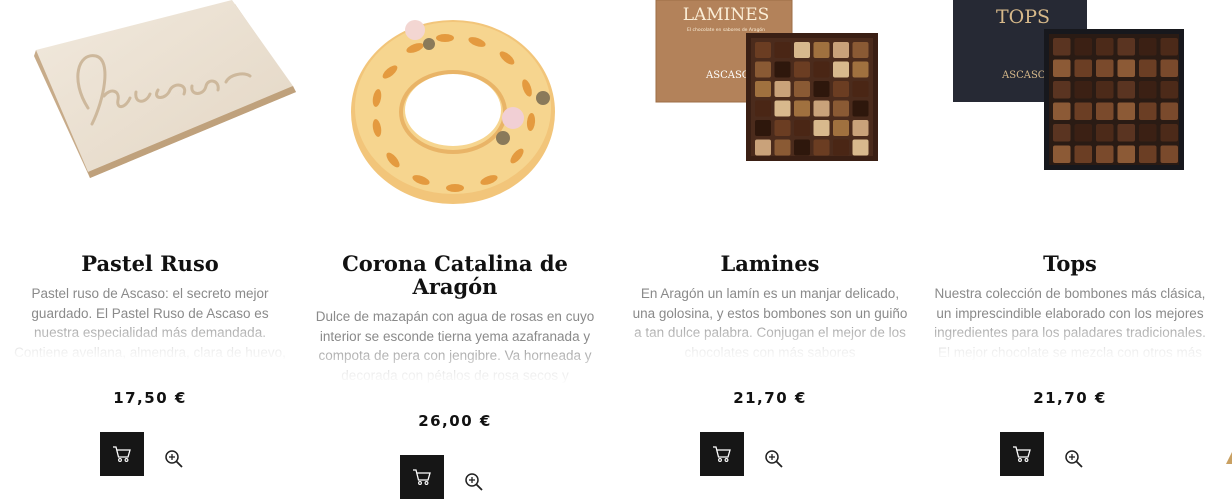 This screenshot has height=504, width=1232. Describe the element at coordinates (726, 29) in the screenshot. I see `box-tagline-text: El chocolate en sabores de Aragón` at that location.